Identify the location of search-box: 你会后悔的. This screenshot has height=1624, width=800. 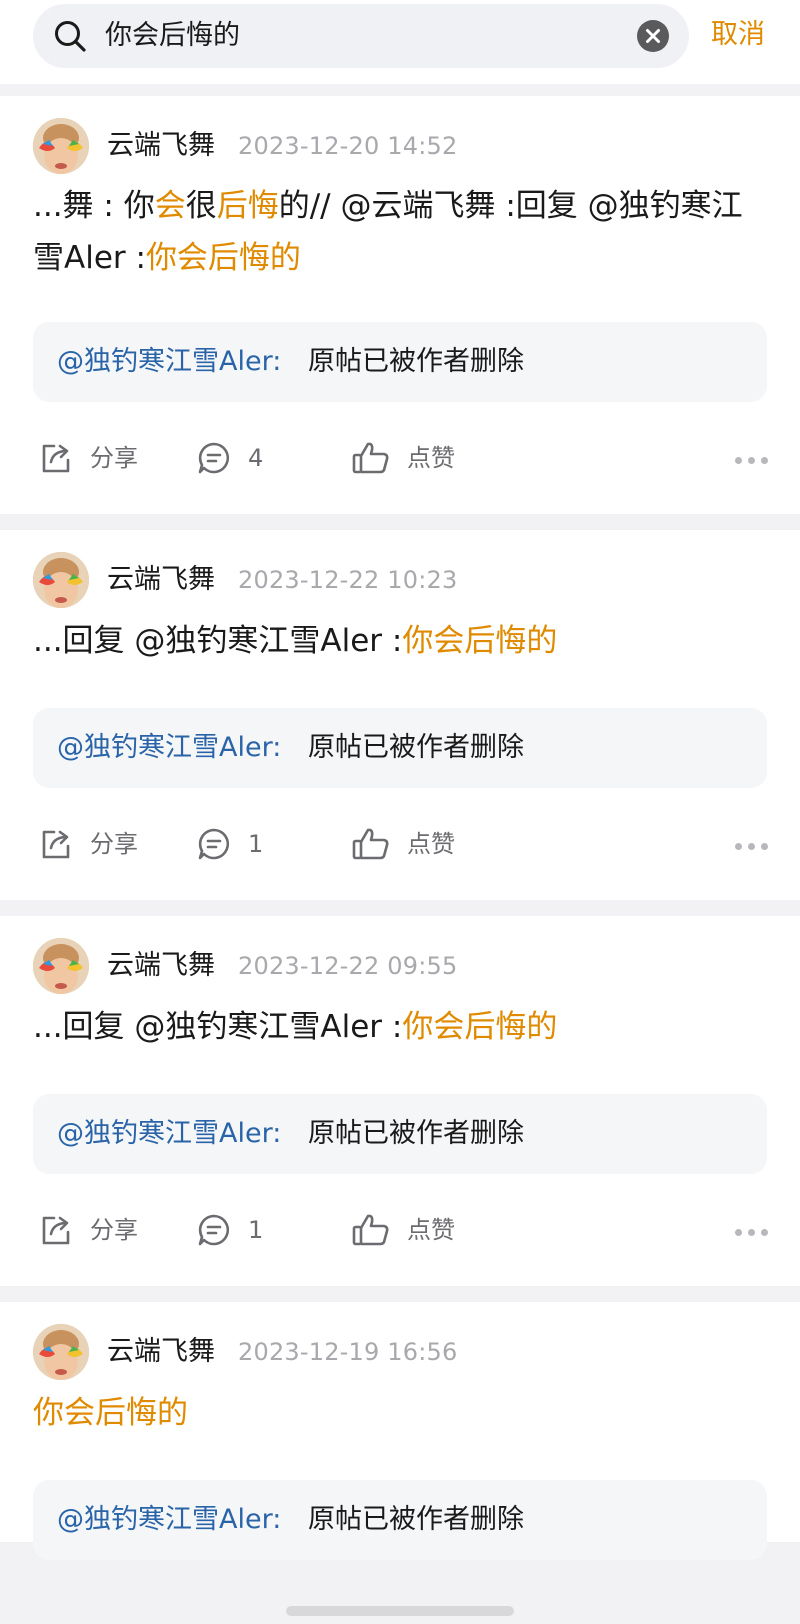
(361, 36).